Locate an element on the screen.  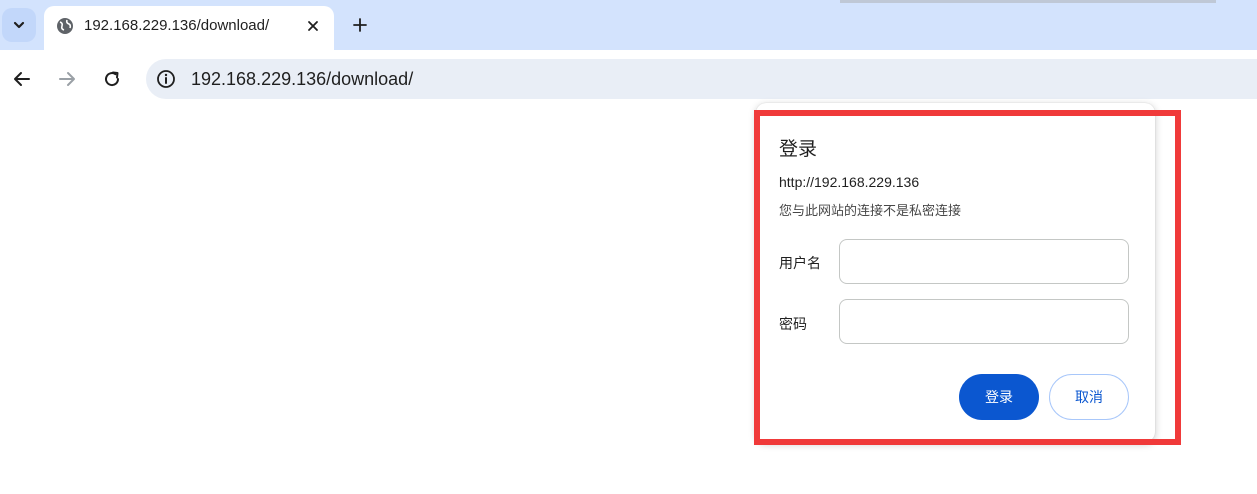
dialog-origin: http://192.168.229.136 is located at coordinates (849, 182).